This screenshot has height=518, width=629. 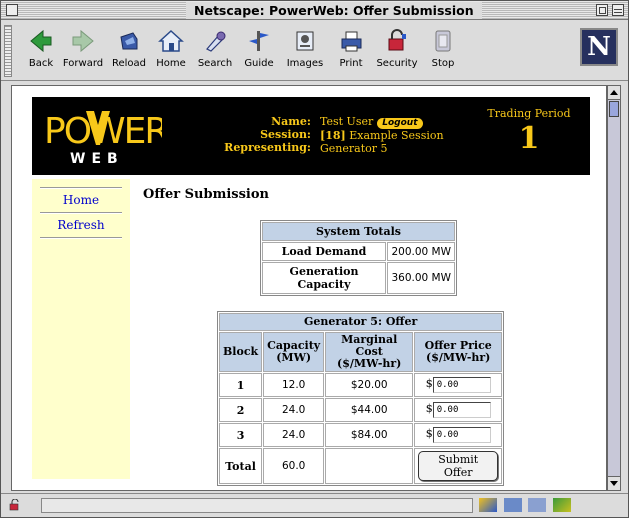 I want to click on print-label: Print, so click(x=351, y=63).